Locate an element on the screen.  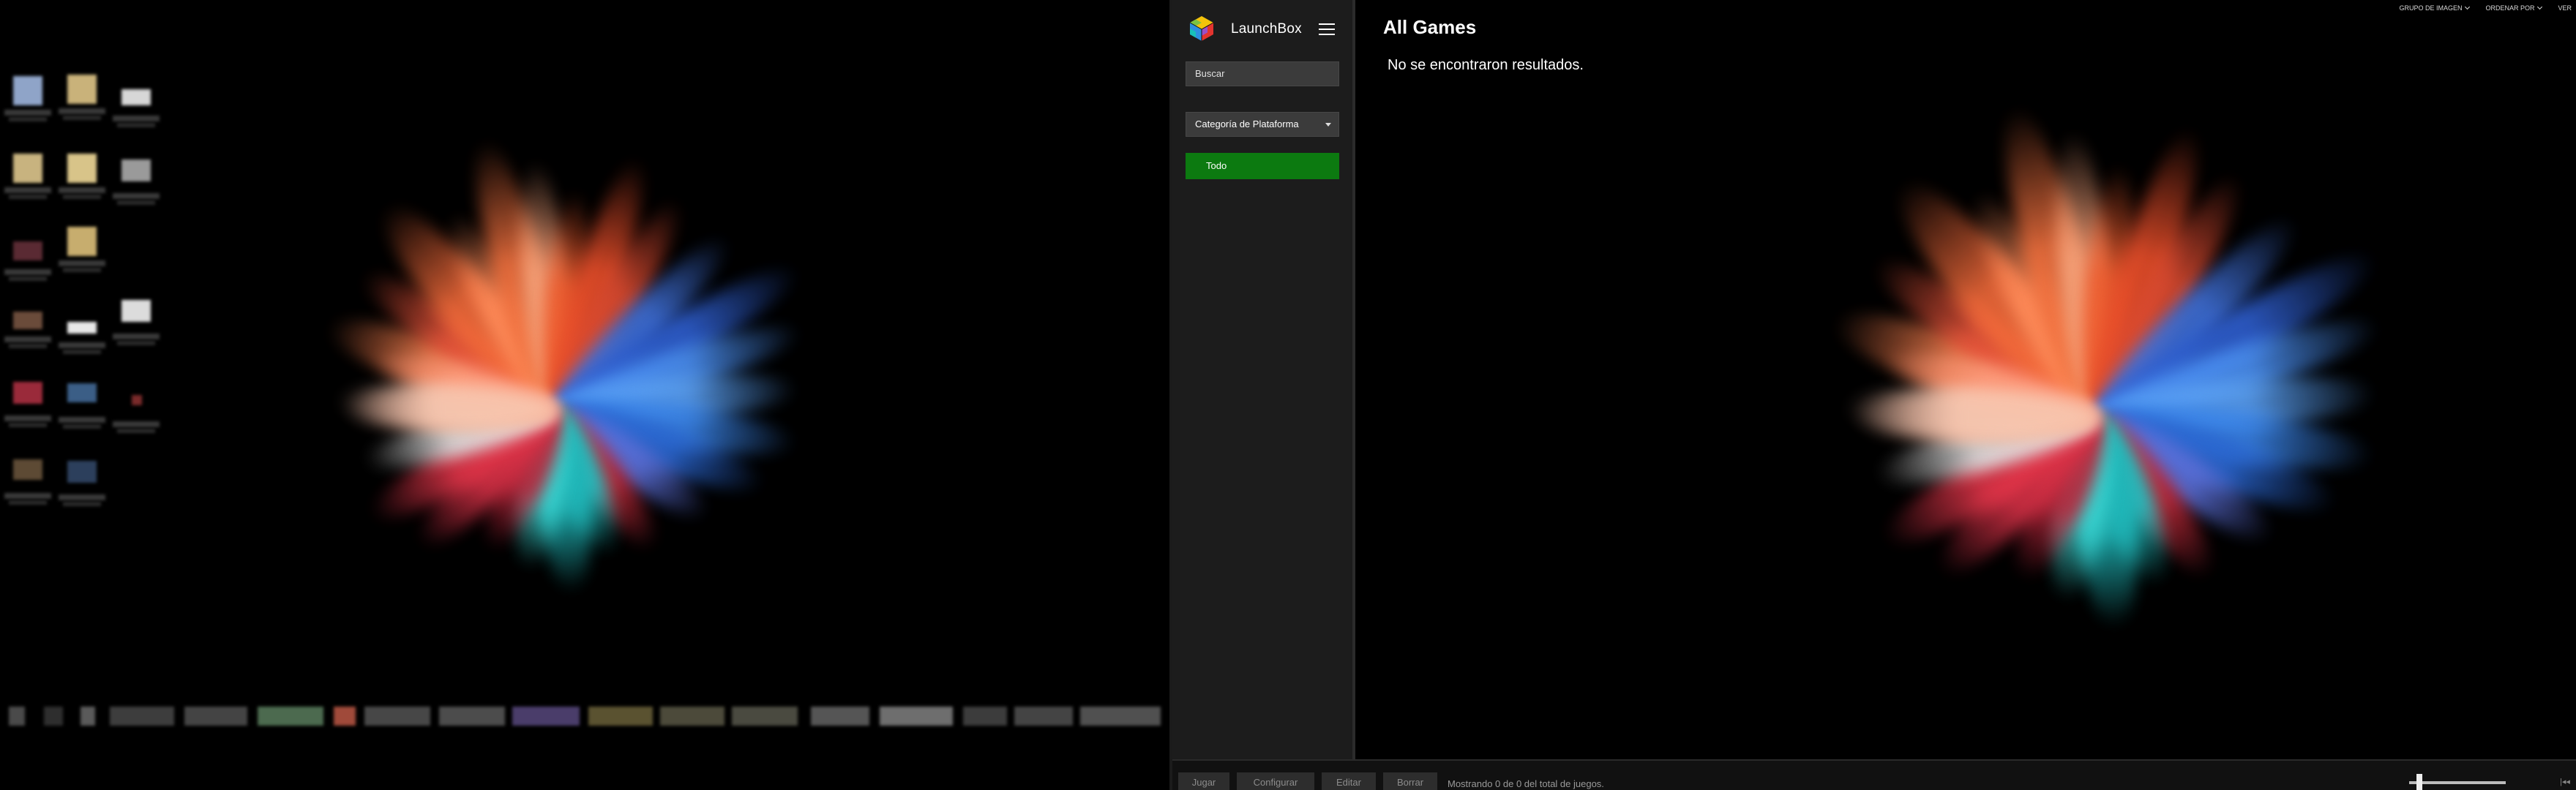
platform-filter-all: Todo is located at coordinates (1262, 166).